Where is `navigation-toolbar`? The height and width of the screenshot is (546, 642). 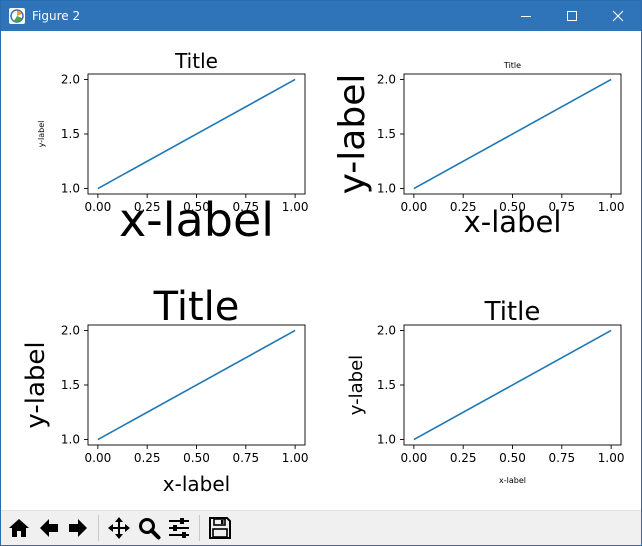
navigation-toolbar is located at coordinates (321, 527).